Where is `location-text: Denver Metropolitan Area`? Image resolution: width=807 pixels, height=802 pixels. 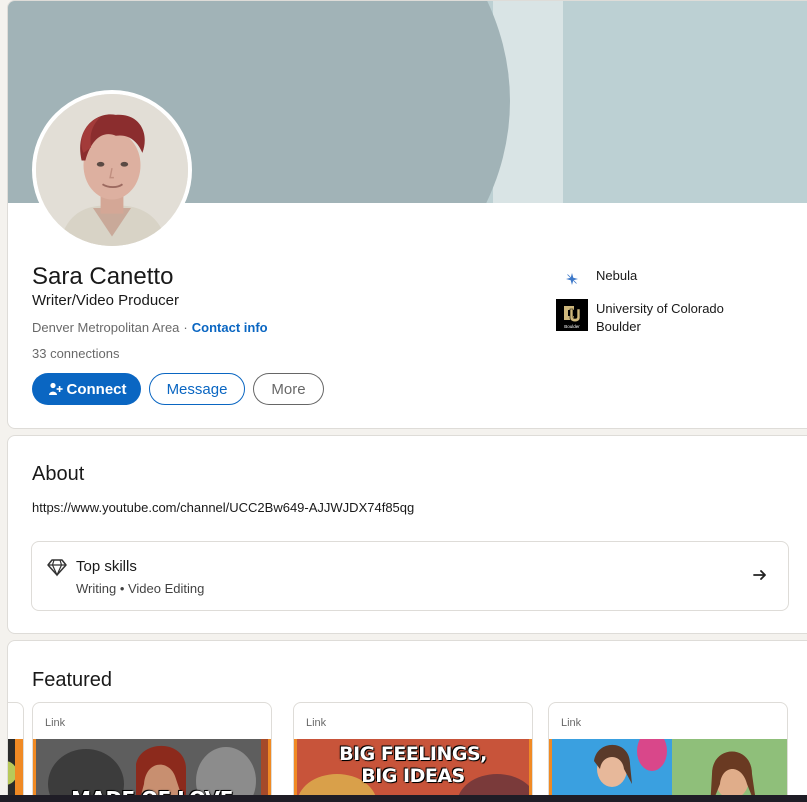 location-text: Denver Metropolitan Area is located at coordinates (106, 327).